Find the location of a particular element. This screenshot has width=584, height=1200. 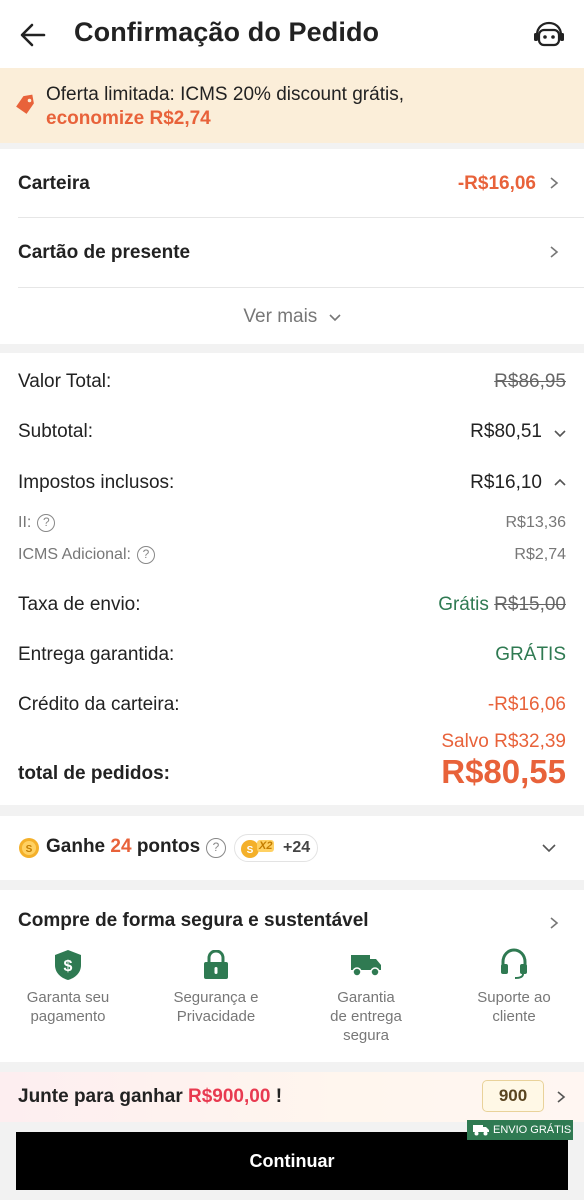

order-total-label: total de pedidos: is located at coordinates (94, 773).